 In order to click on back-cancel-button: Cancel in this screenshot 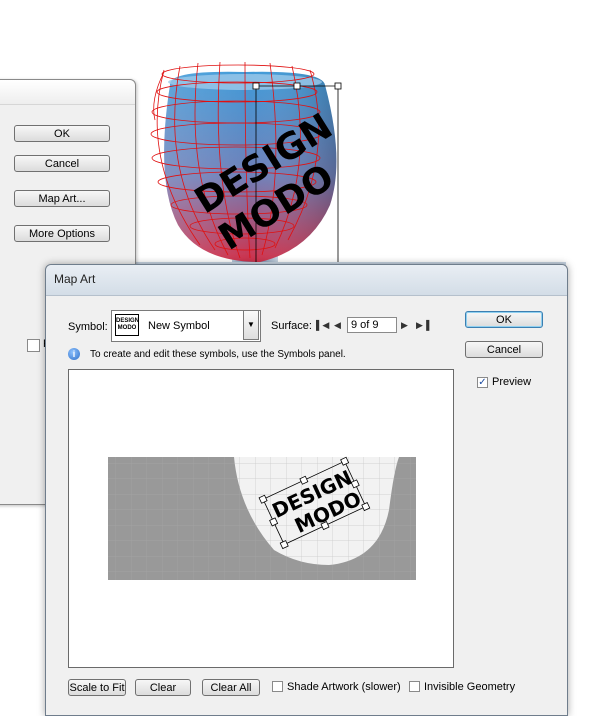, I will do `click(62, 163)`.